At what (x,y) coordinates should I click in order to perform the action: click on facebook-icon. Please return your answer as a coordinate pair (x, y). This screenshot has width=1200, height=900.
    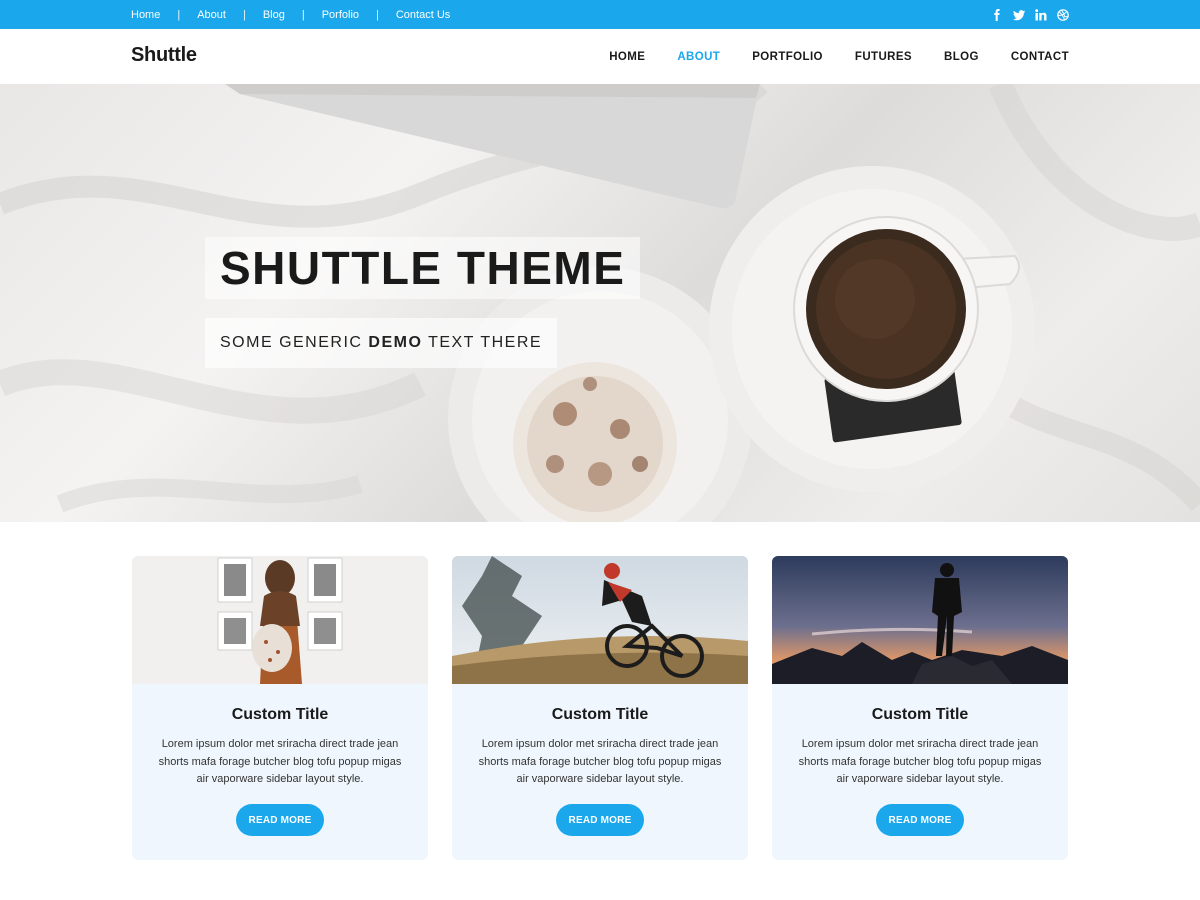
    Looking at the image, I should click on (997, 14).